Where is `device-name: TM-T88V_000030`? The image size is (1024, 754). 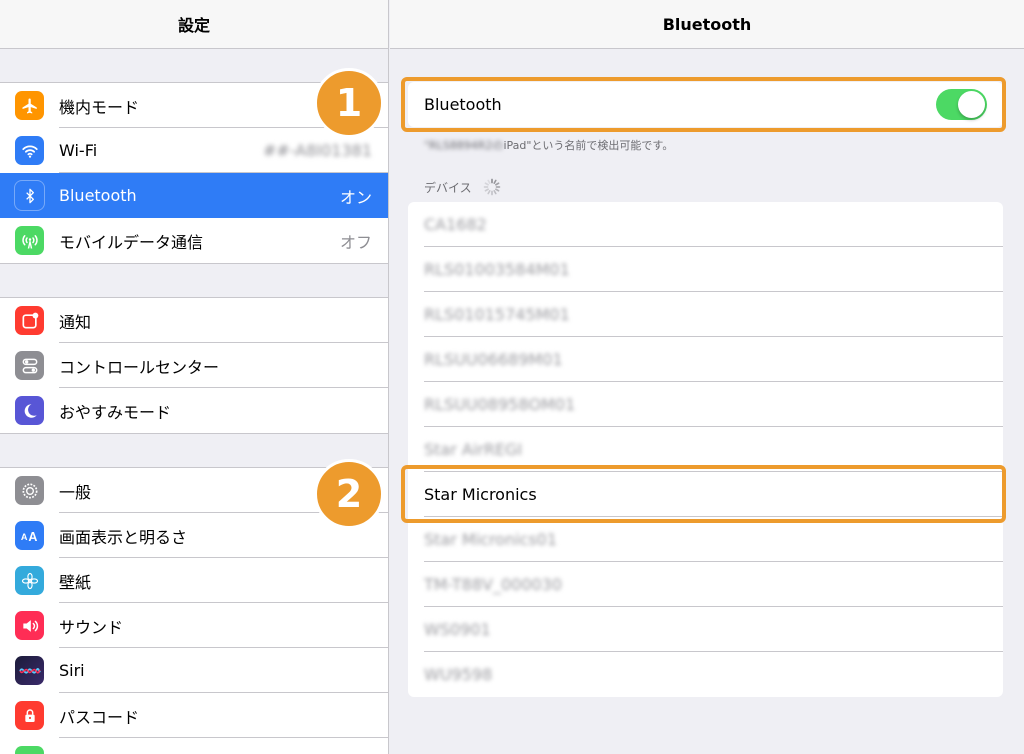
device-name: TM-T88V_000030 is located at coordinates (493, 584).